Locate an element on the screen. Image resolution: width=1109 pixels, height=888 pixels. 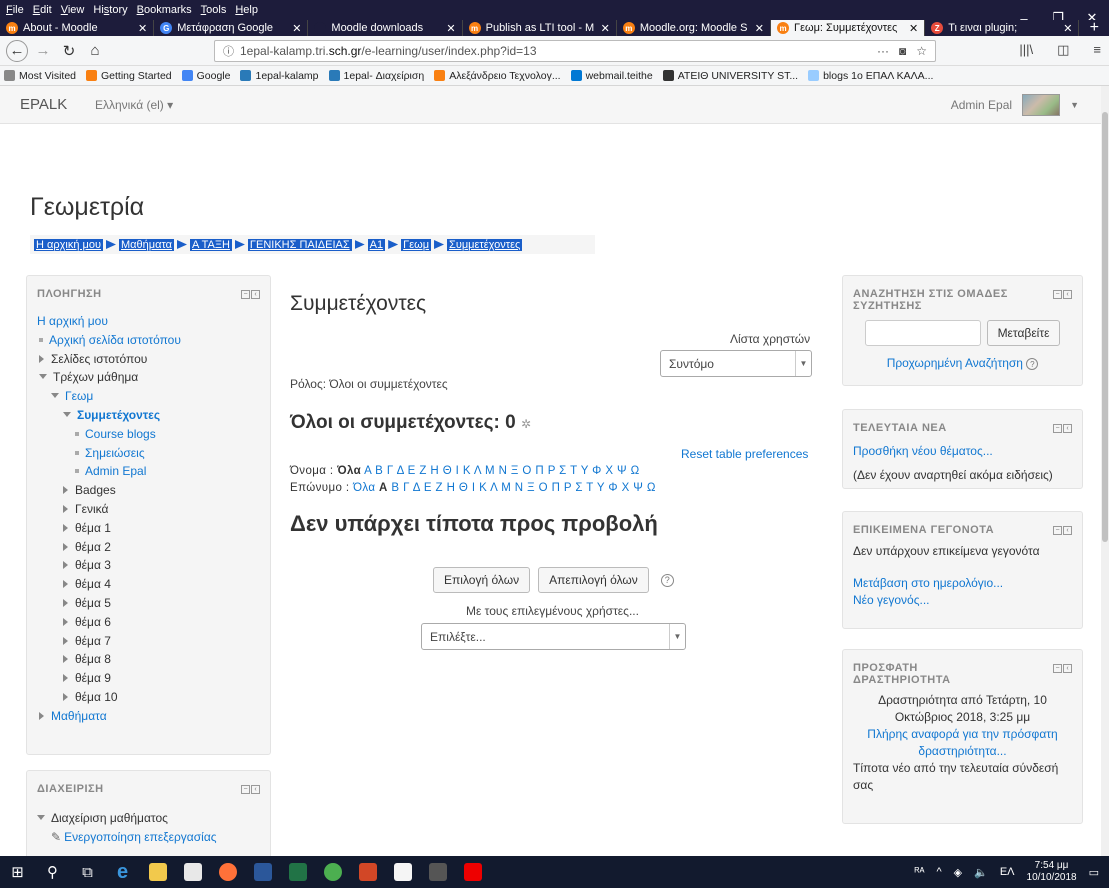
help-icon: ? is located at coordinates (667, 580).